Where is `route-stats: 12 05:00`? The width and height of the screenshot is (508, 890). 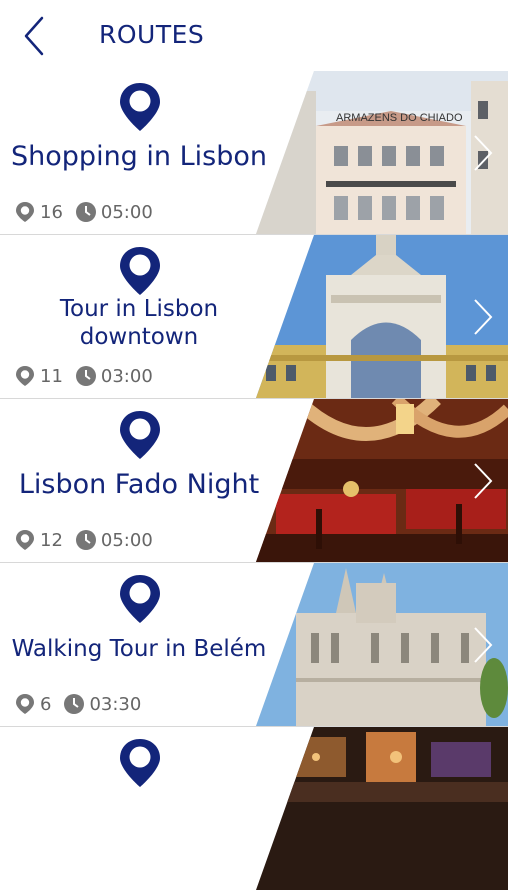 route-stats: 12 05:00 is located at coordinates (89, 540).